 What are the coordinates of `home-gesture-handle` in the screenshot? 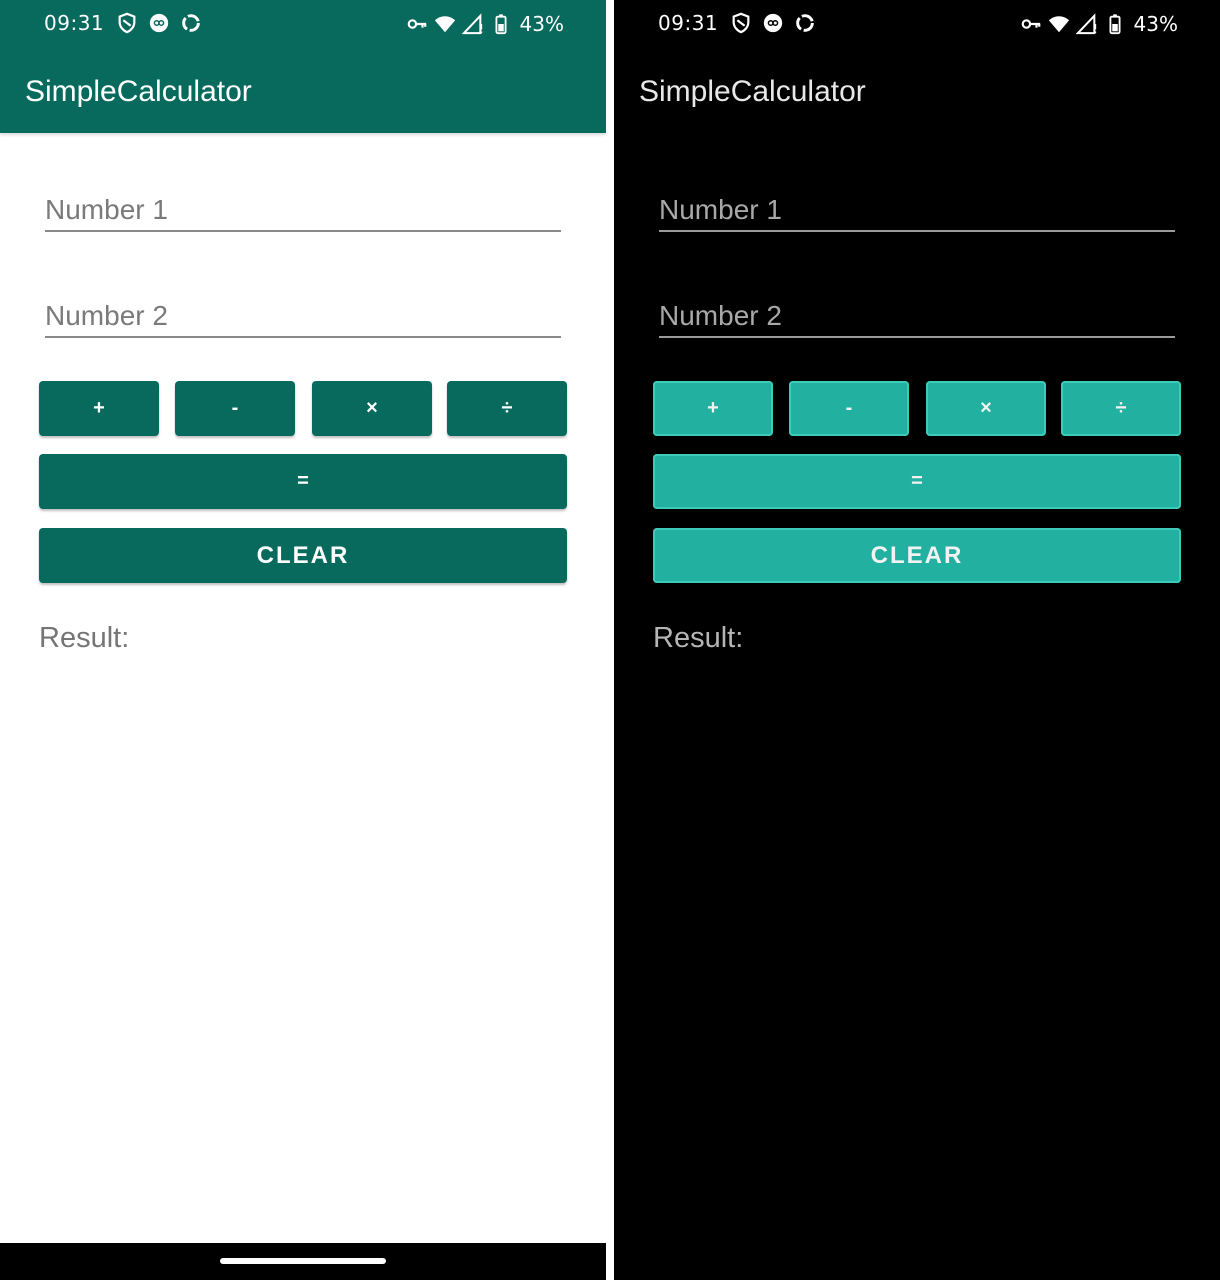 It's located at (303, 1261).